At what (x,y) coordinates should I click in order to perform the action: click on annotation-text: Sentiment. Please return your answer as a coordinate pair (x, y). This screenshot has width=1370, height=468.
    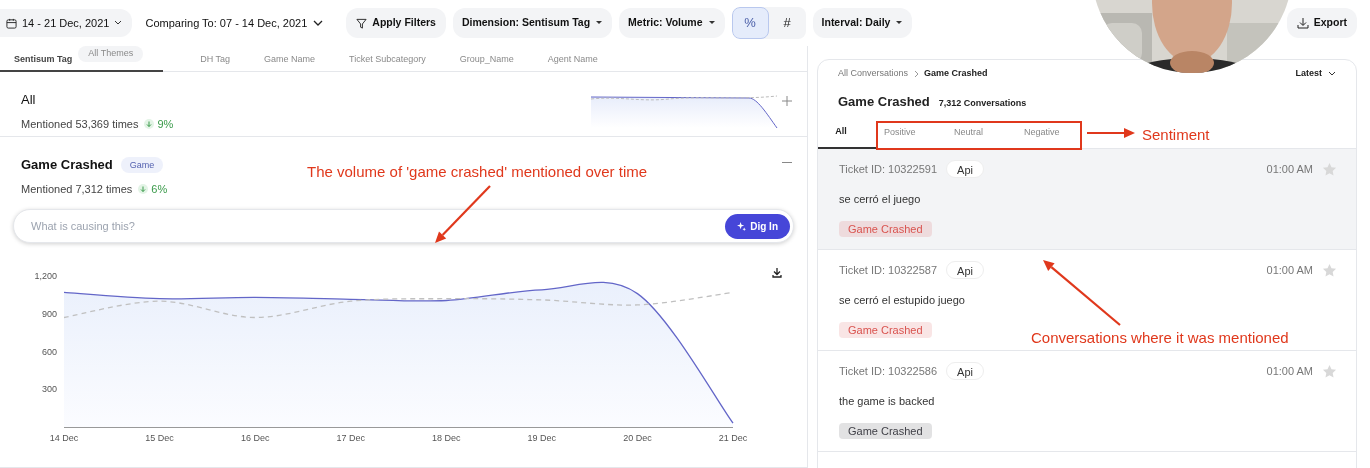
    Looking at the image, I should click on (1176, 135).